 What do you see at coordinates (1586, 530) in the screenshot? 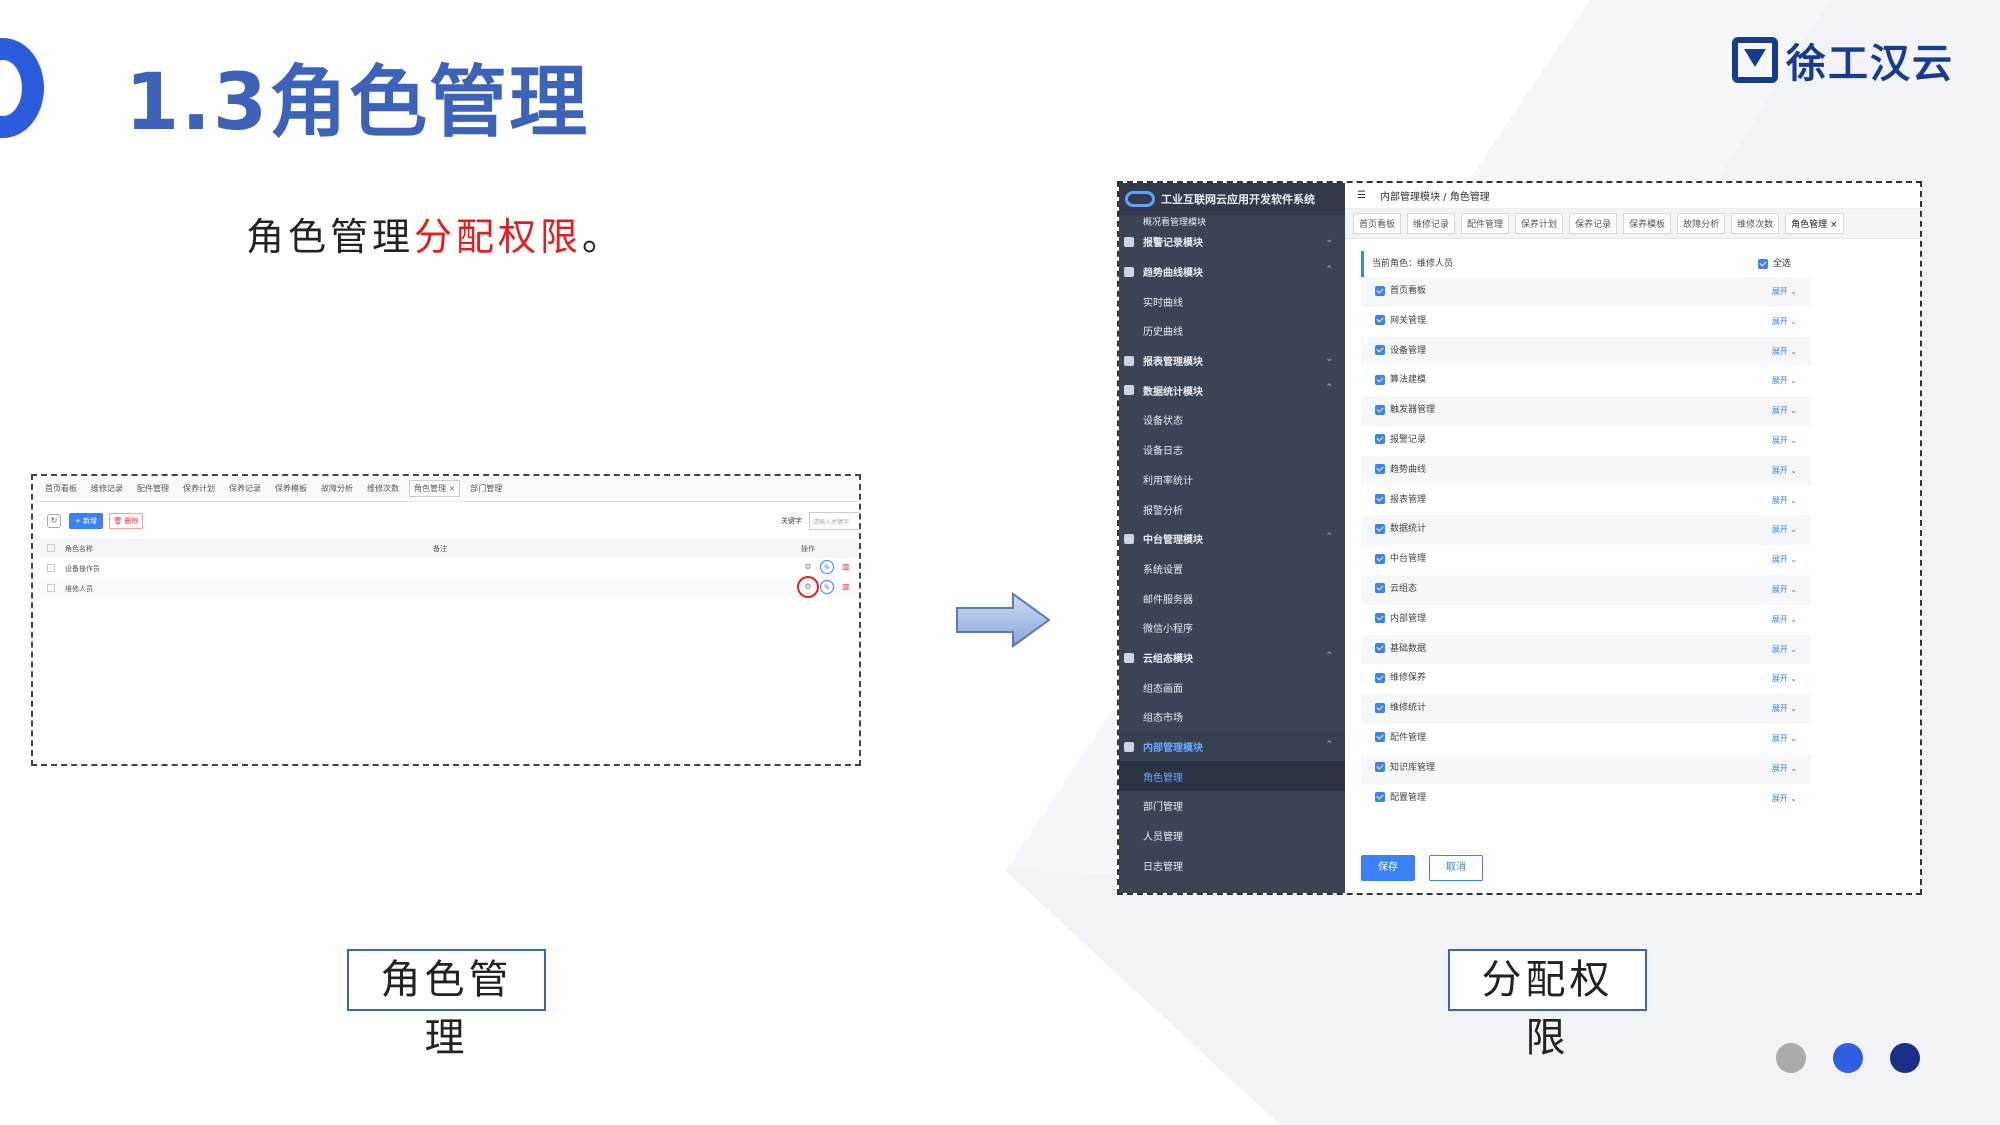
I see `permission-row: 数据统计 展开 ⌄` at bounding box center [1586, 530].